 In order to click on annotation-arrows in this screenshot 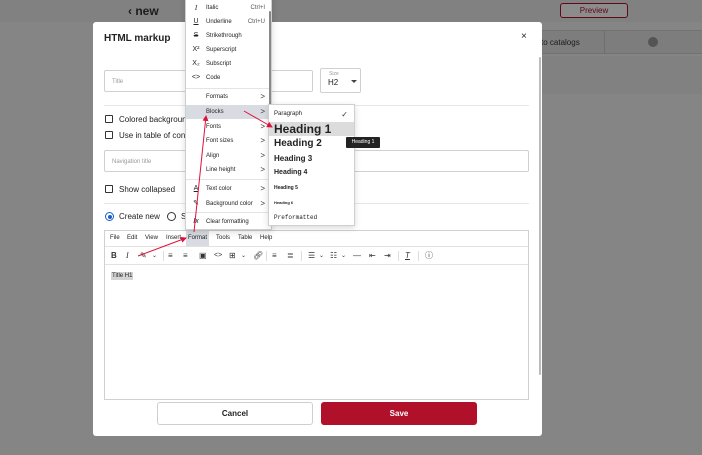, I will do `click(205, 183)`.